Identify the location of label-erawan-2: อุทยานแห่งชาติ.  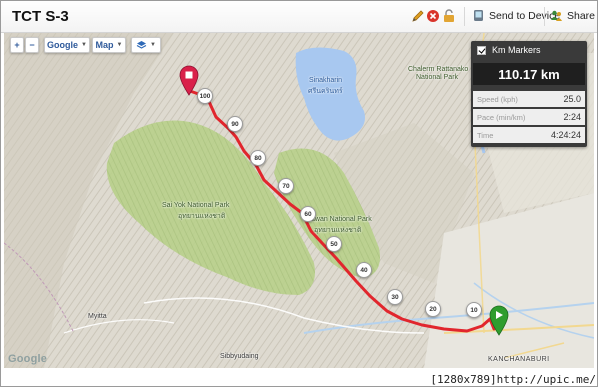
(338, 230).